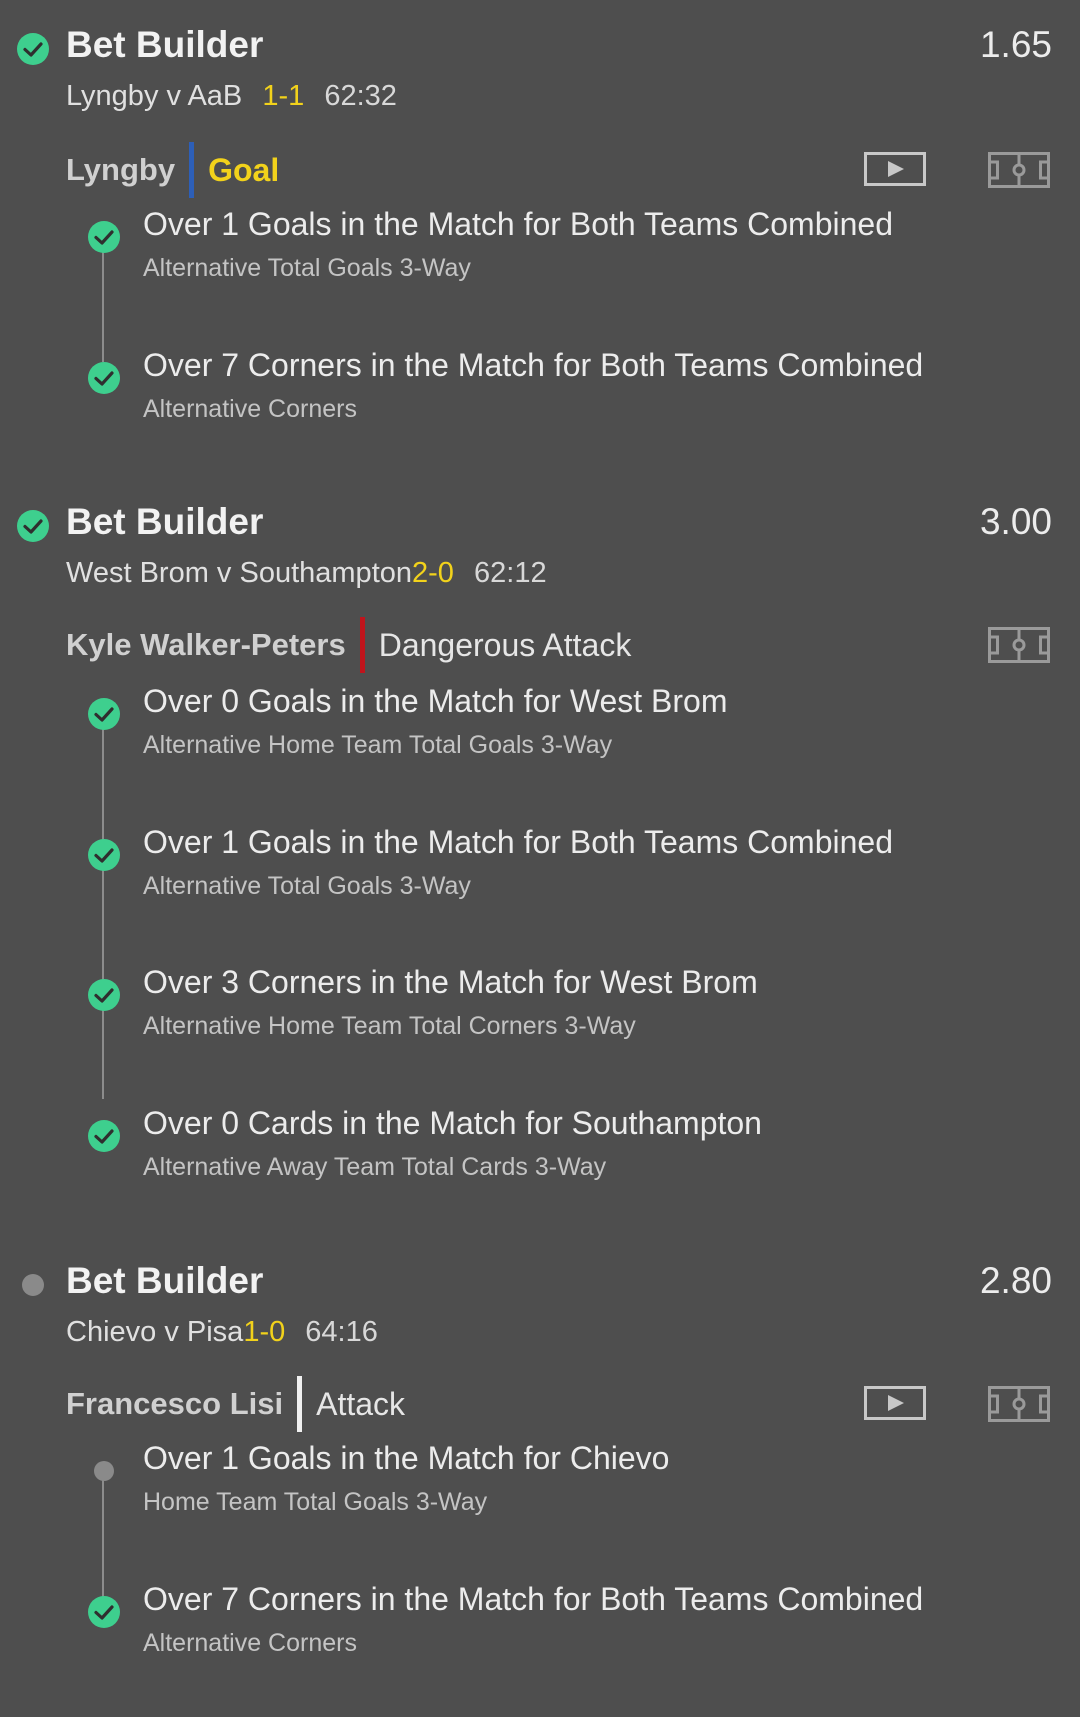 This screenshot has height=1717, width=1080. I want to click on match-info: West Brom v Southampton2-0 62:12, so click(306, 573).